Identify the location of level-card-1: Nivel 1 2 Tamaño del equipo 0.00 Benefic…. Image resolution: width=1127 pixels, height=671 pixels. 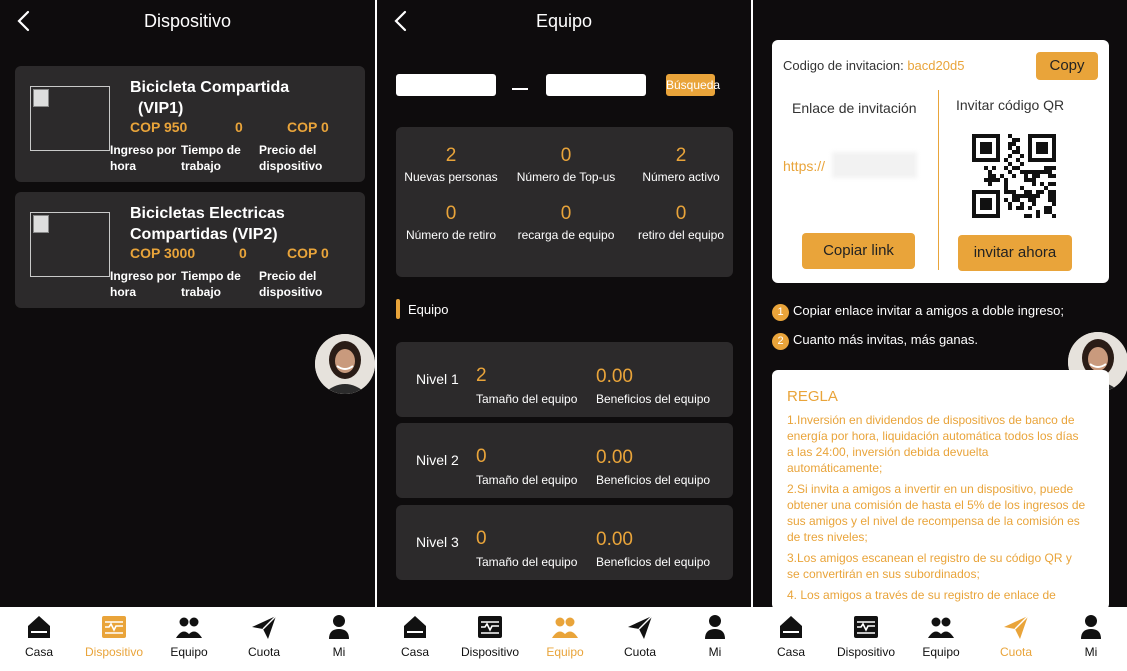
(564, 379).